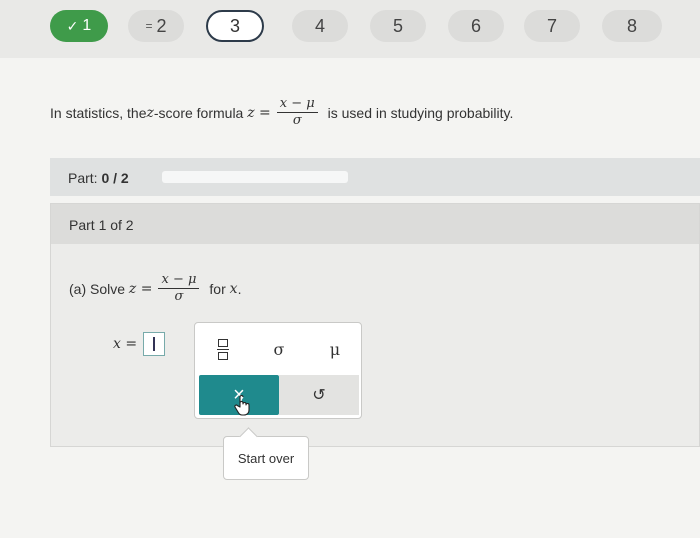 This screenshot has height=538, width=700. I want to click on question-number: 5, so click(397, 25).